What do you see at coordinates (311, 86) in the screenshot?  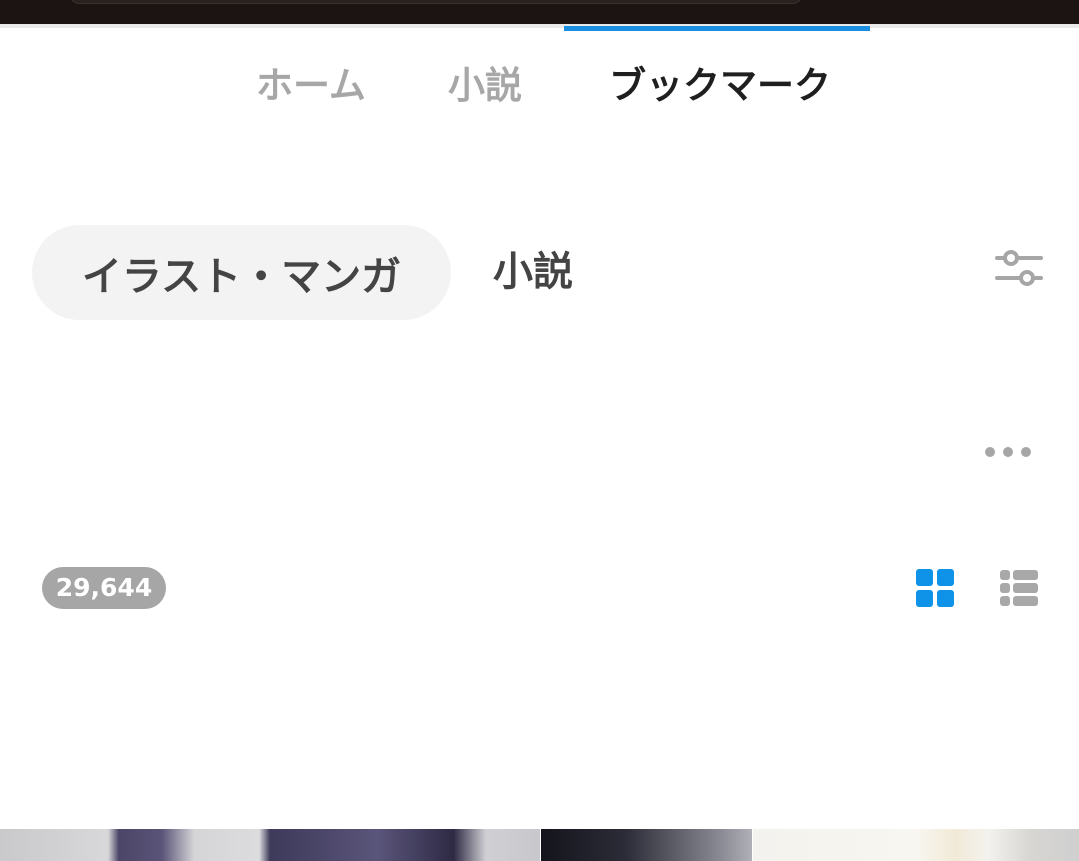 I see `tab-home: ホーム` at bounding box center [311, 86].